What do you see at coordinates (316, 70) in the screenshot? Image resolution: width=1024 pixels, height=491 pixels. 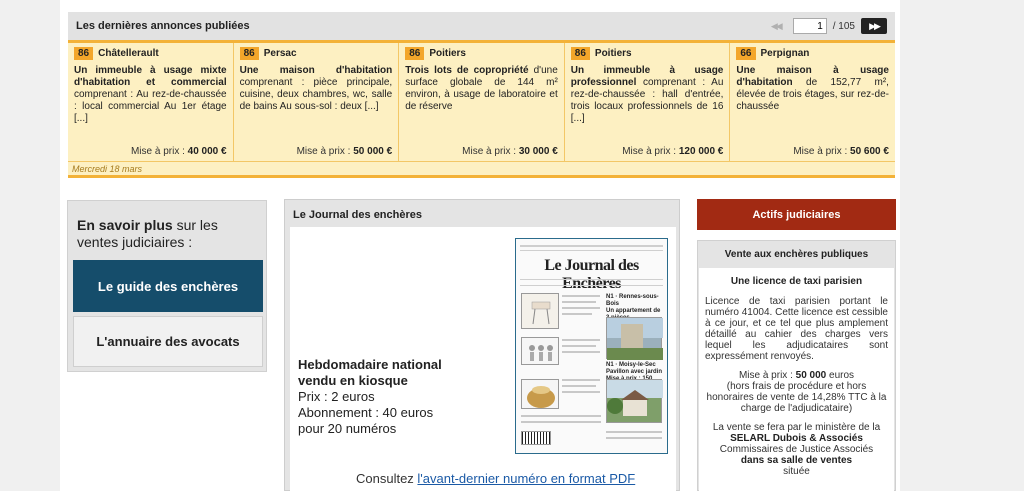 I see `listing-title: Une maison d'habitation` at bounding box center [316, 70].